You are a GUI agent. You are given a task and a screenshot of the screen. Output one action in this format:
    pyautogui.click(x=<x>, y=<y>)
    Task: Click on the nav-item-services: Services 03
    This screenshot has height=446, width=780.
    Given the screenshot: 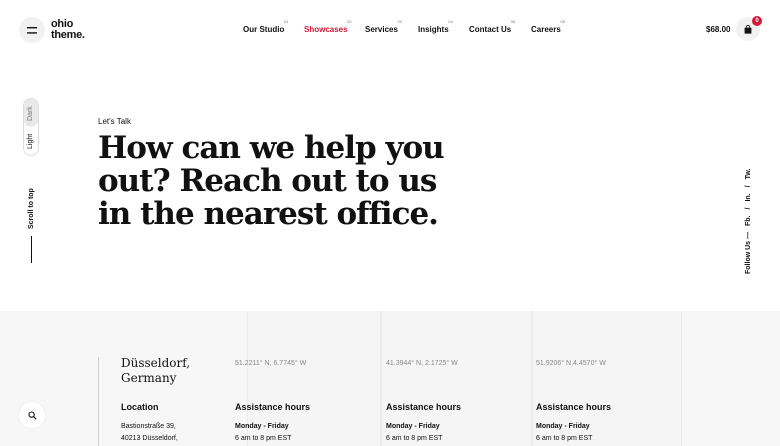 What is the action you would take?
    pyautogui.click(x=383, y=26)
    